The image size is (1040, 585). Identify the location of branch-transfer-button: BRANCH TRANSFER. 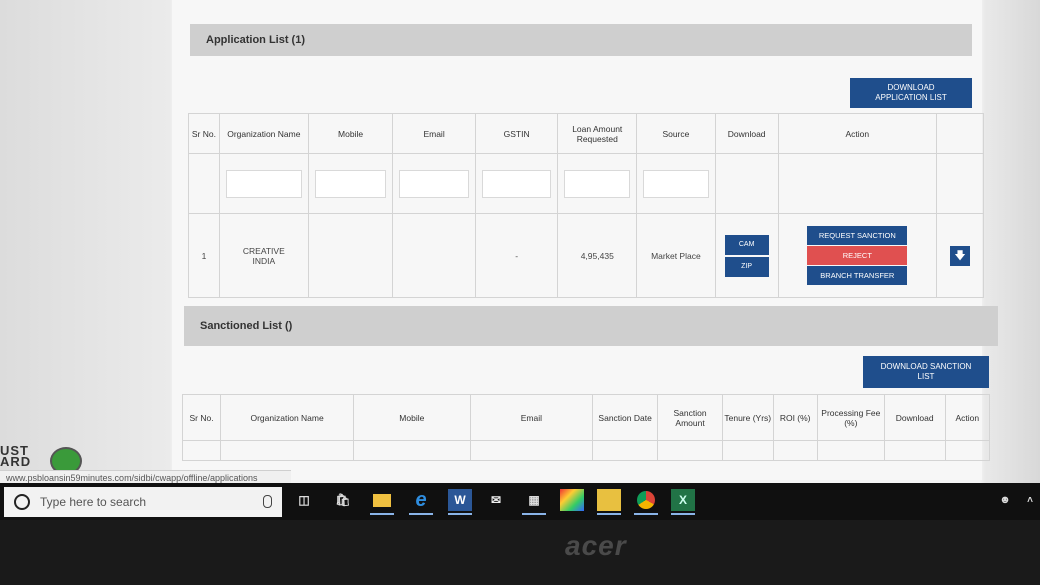
(857, 275).